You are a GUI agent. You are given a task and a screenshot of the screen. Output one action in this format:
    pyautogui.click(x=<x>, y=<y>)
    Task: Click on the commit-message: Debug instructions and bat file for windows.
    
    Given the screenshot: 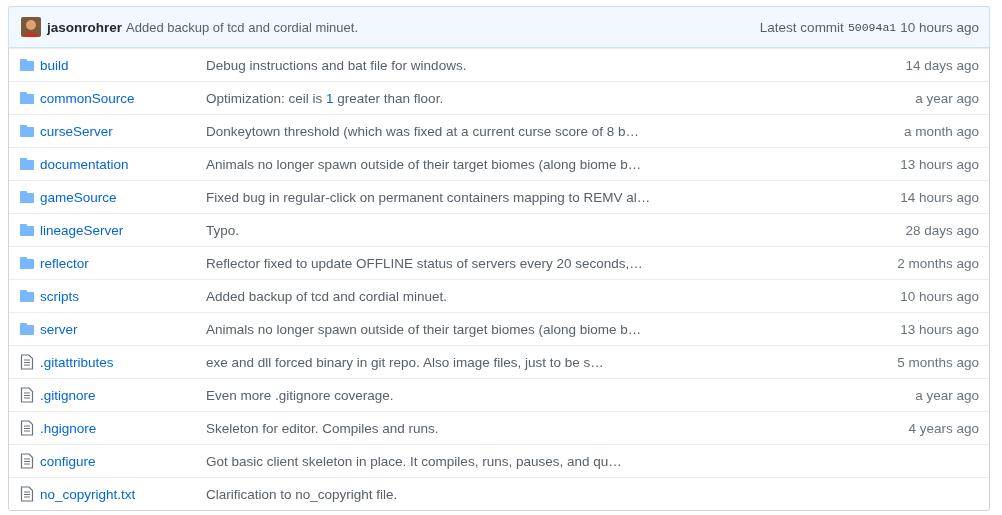 What is the action you would take?
    pyautogui.click(x=337, y=65)
    